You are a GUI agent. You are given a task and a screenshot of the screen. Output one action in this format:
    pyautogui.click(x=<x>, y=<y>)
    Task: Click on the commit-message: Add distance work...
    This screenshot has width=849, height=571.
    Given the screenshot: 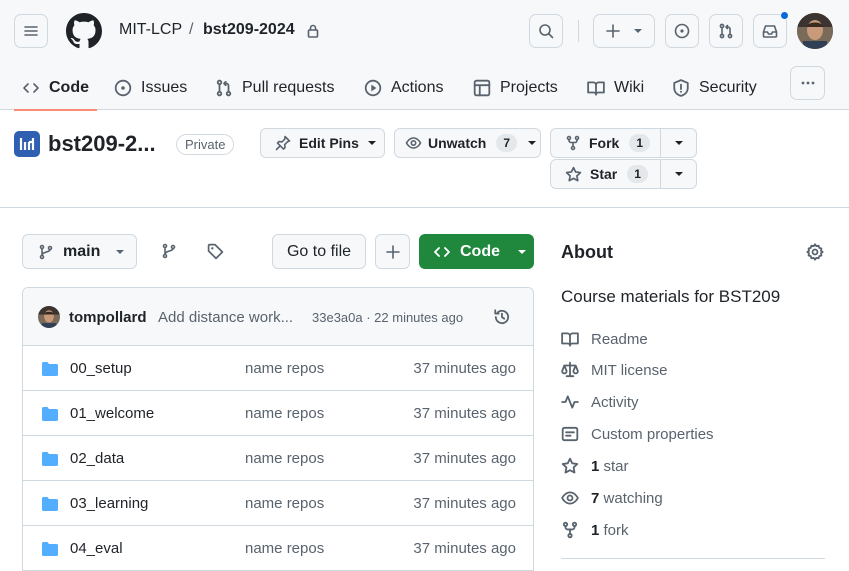 What is the action you would take?
    pyautogui.click(x=225, y=317)
    